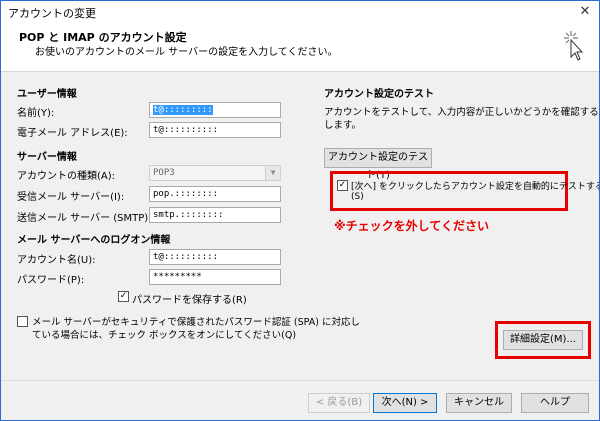  What do you see at coordinates (215, 130) in the screenshot?
I see `email-field: t@::::::::::` at bounding box center [215, 130].